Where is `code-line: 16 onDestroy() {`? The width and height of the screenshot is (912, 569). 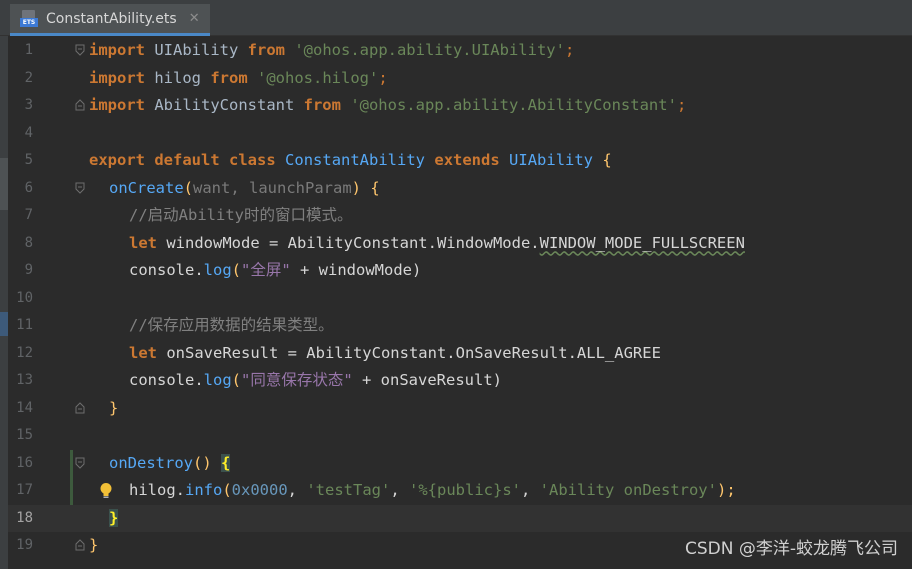
code-line: 16 onDestroy() { is located at coordinates (460, 464).